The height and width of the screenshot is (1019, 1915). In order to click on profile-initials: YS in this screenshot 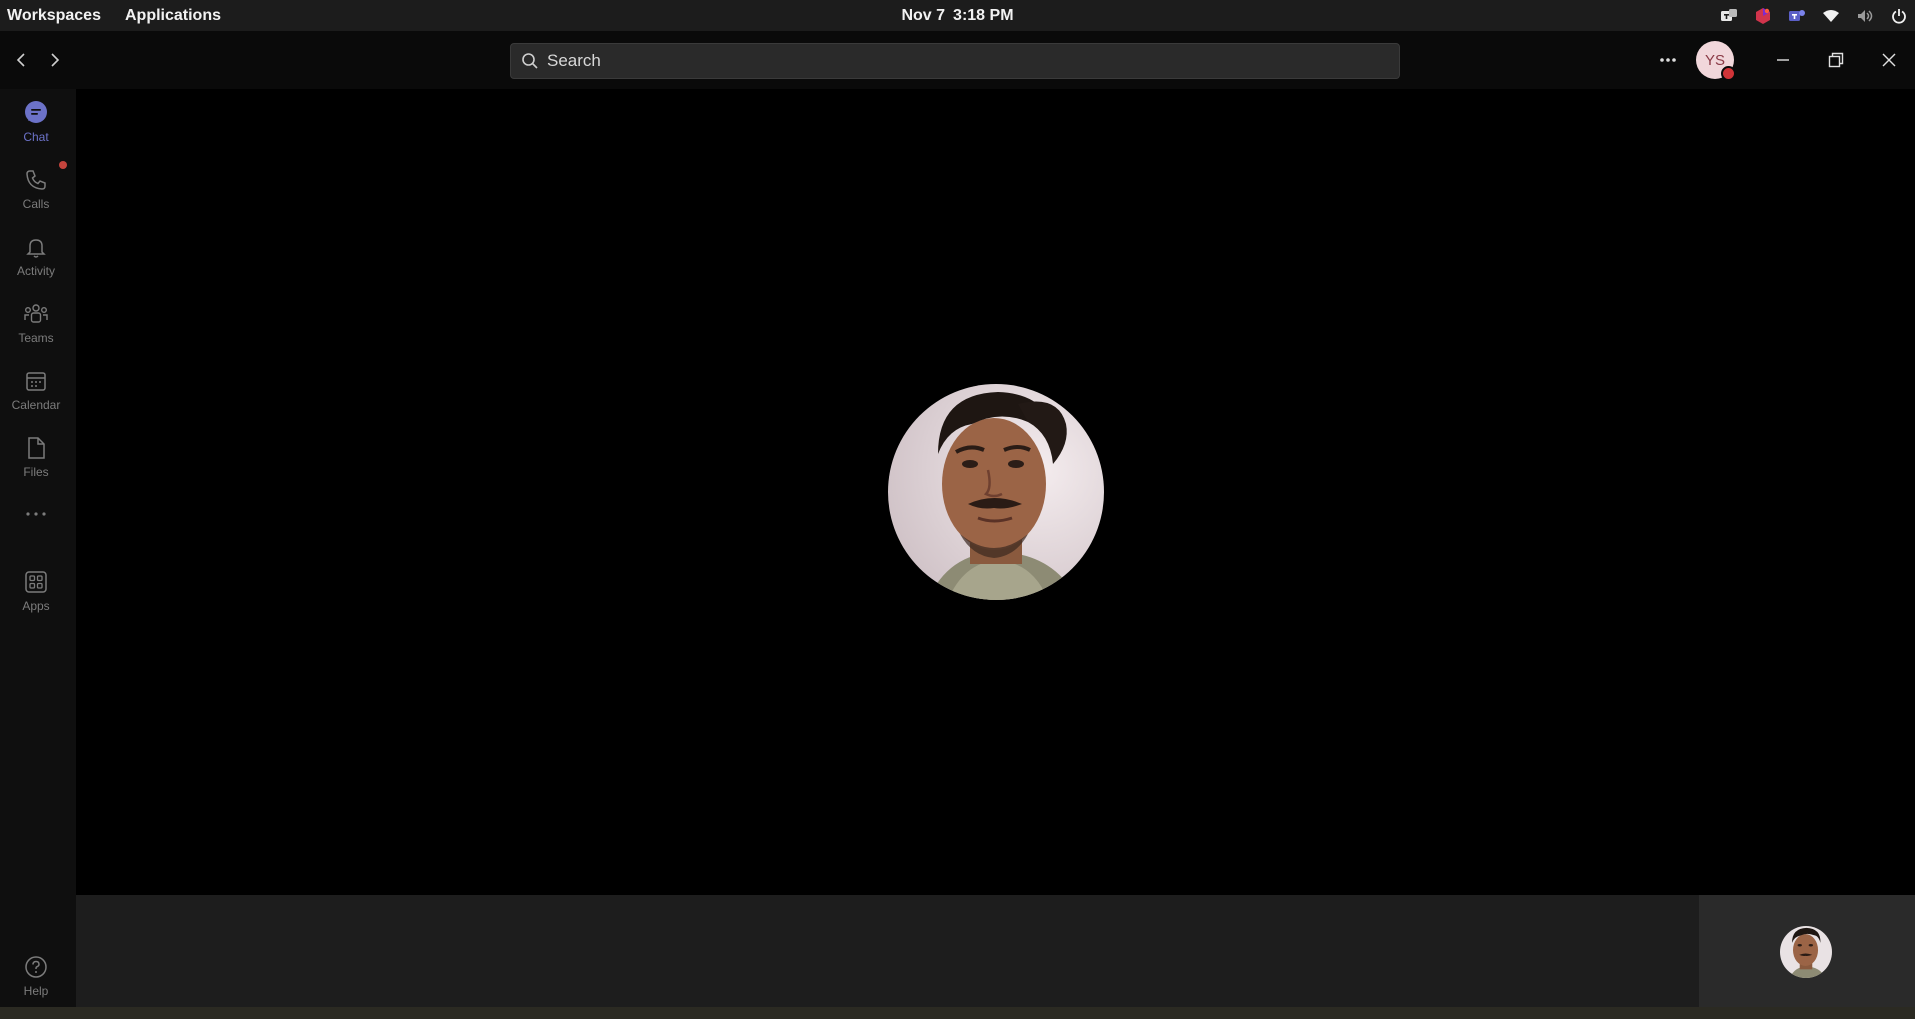, I will do `click(1714, 60)`.